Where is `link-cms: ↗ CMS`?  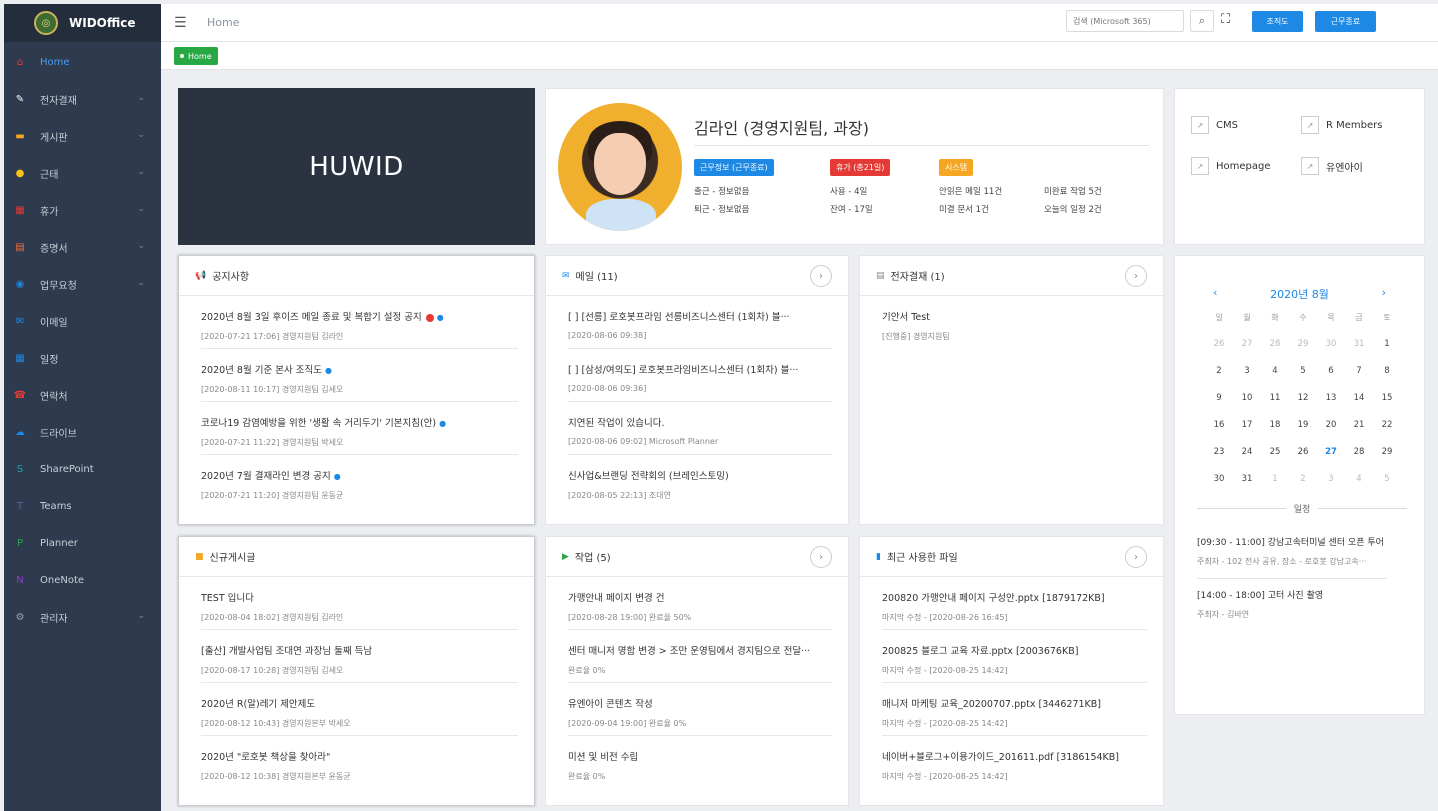 link-cms: ↗ CMS is located at coordinates (1214, 125).